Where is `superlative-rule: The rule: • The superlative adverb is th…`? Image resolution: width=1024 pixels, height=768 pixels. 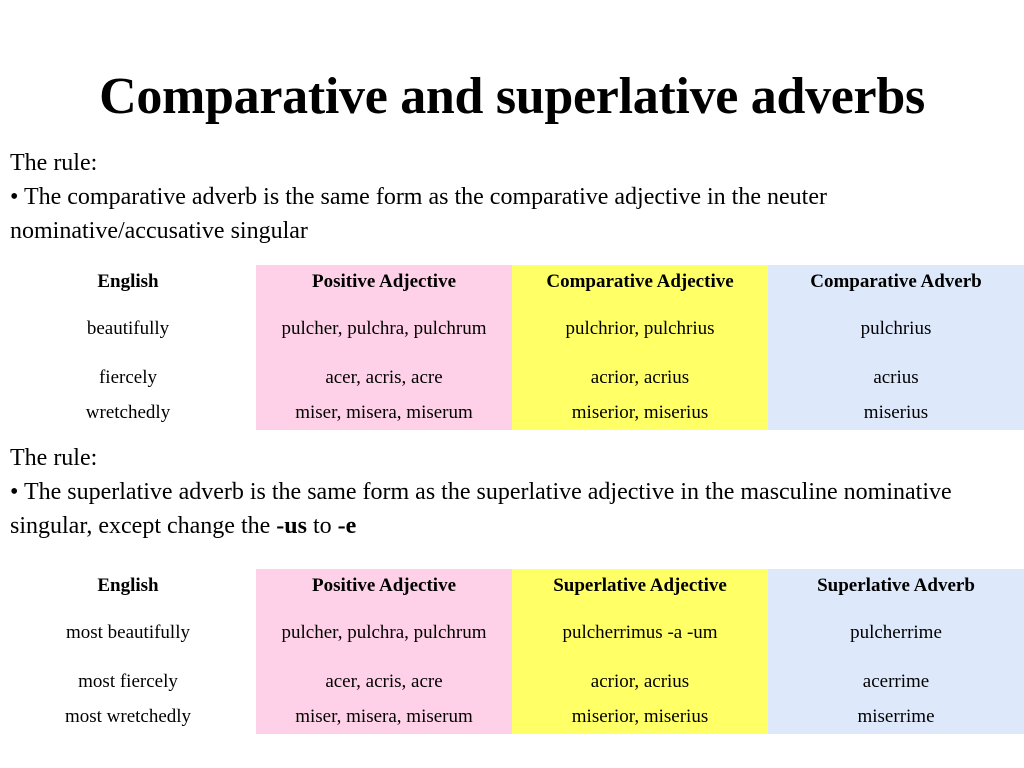
superlative-rule: The rule: • The superlative adverb is th… is located at coordinates (512, 492).